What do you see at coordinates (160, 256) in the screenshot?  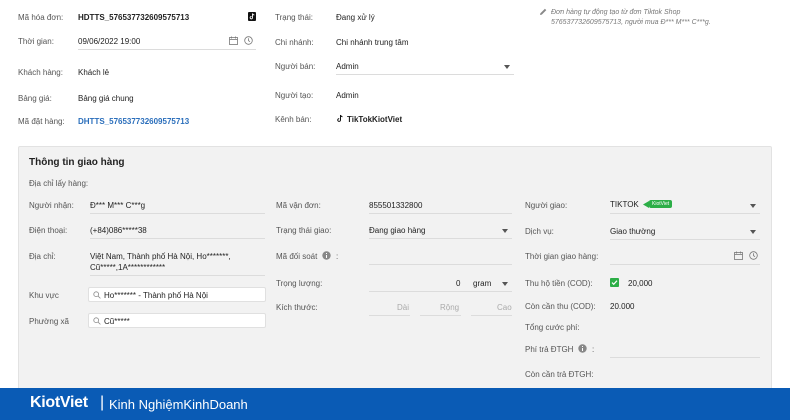 I see `address-line-1: Việt Nam, Thành phố Hà Nội, Ho*******,` at bounding box center [160, 256].